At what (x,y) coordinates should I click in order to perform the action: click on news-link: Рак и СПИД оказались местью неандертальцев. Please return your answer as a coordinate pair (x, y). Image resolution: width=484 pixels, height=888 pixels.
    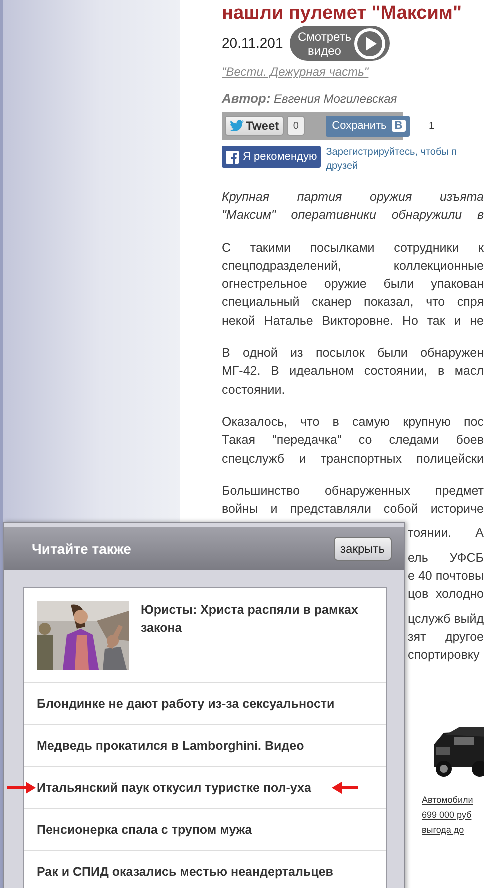
    Looking at the image, I should click on (185, 871).